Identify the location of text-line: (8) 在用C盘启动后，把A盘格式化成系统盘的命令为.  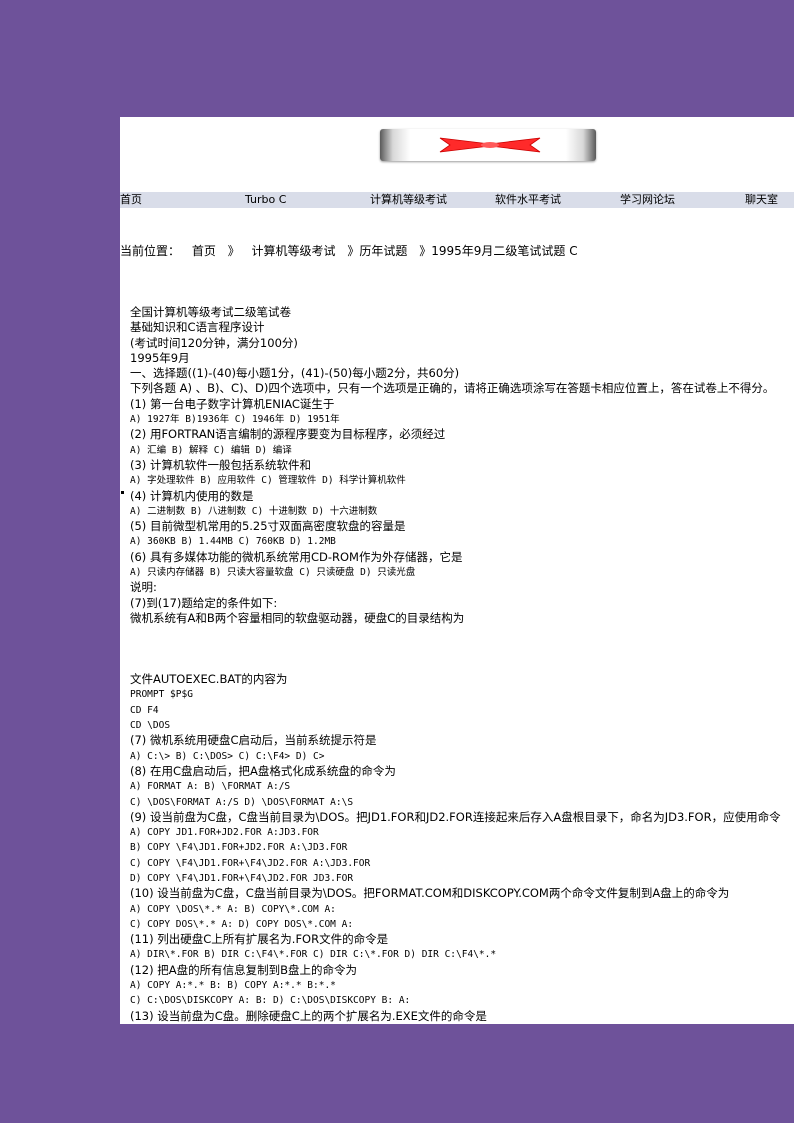
(263, 770).